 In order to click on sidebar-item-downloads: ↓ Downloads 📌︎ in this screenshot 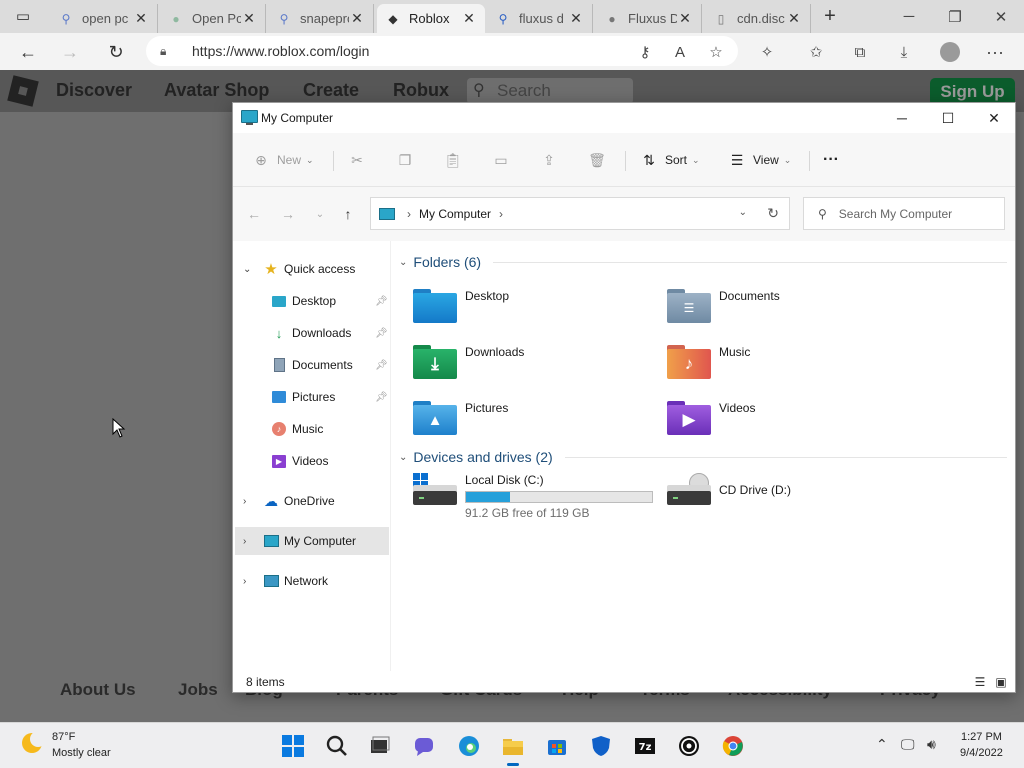, I will do `click(312, 333)`.